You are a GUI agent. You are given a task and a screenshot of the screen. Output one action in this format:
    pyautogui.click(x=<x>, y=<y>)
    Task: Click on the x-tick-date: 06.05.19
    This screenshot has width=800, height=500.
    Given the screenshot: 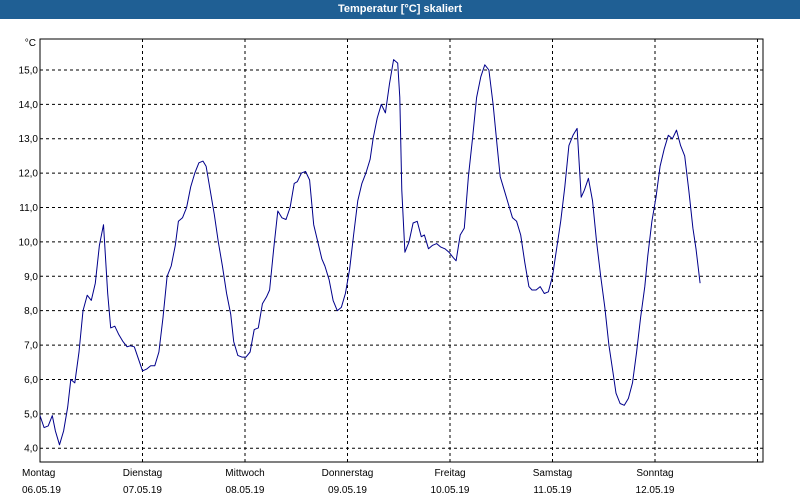 What is the action you would take?
    pyautogui.click(x=41, y=490)
    